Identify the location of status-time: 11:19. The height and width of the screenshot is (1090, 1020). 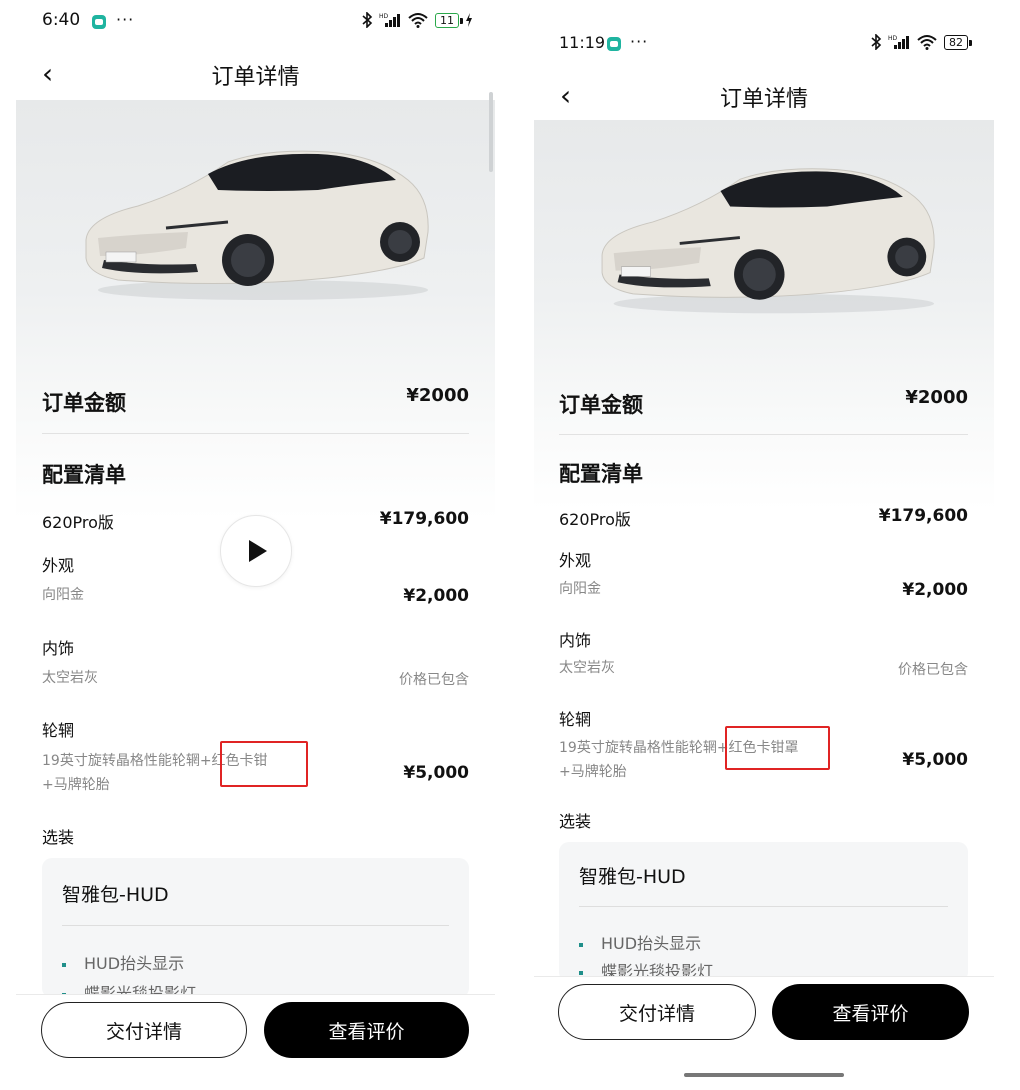
(582, 42).